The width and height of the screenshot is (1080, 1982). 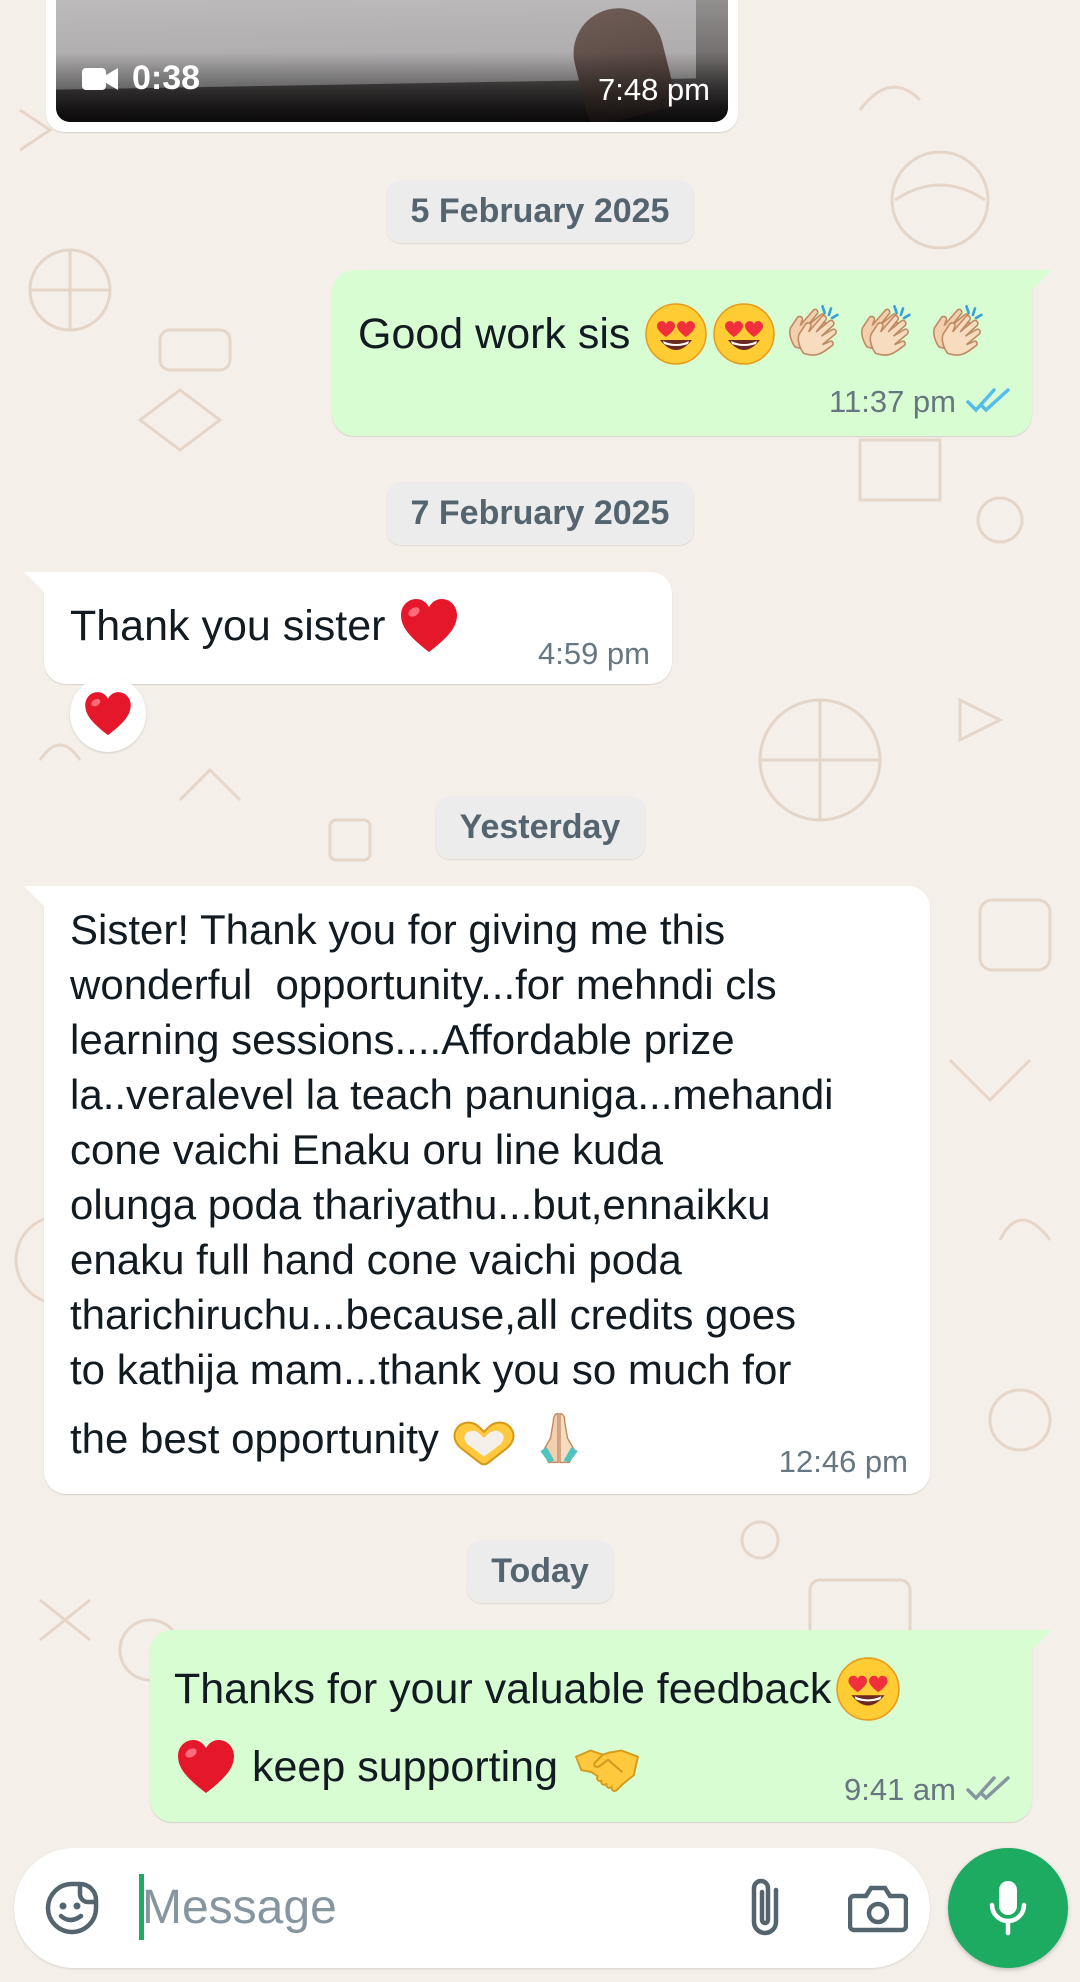 I want to click on message-timestamp: 11:37 pm, so click(x=892, y=401).